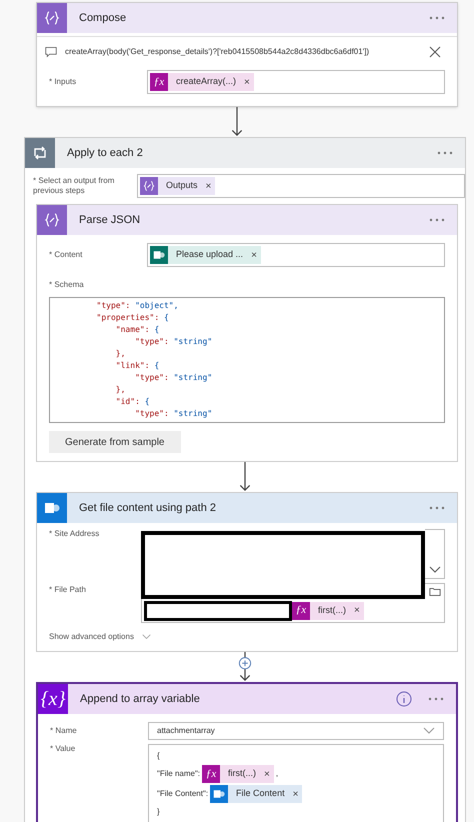 This screenshot has width=474, height=822. What do you see at coordinates (435, 52) in the screenshot?
I see `close-icon` at bounding box center [435, 52].